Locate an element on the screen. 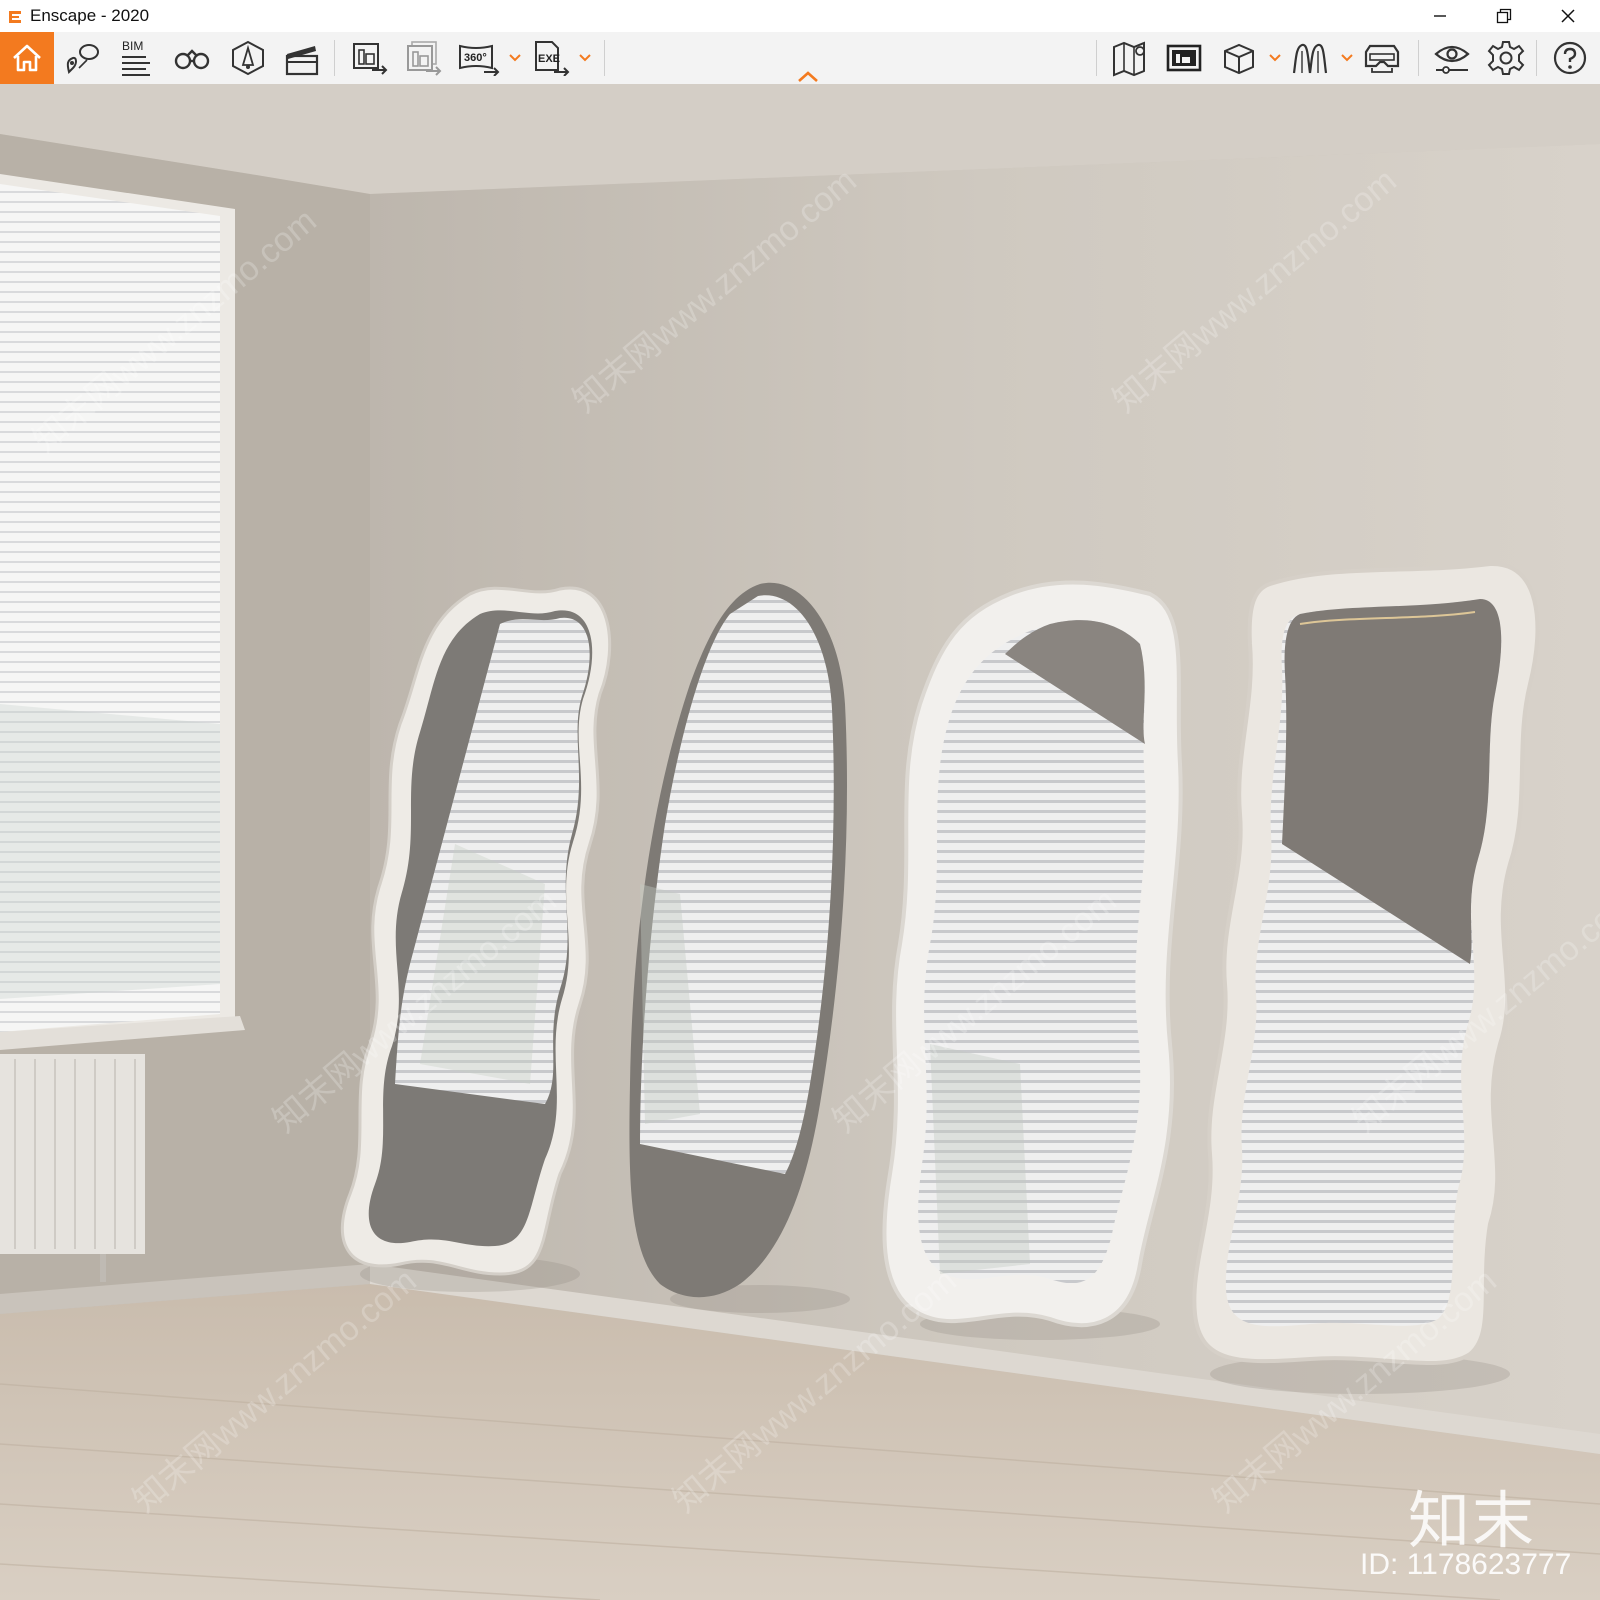  map-button is located at coordinates (1130, 58).